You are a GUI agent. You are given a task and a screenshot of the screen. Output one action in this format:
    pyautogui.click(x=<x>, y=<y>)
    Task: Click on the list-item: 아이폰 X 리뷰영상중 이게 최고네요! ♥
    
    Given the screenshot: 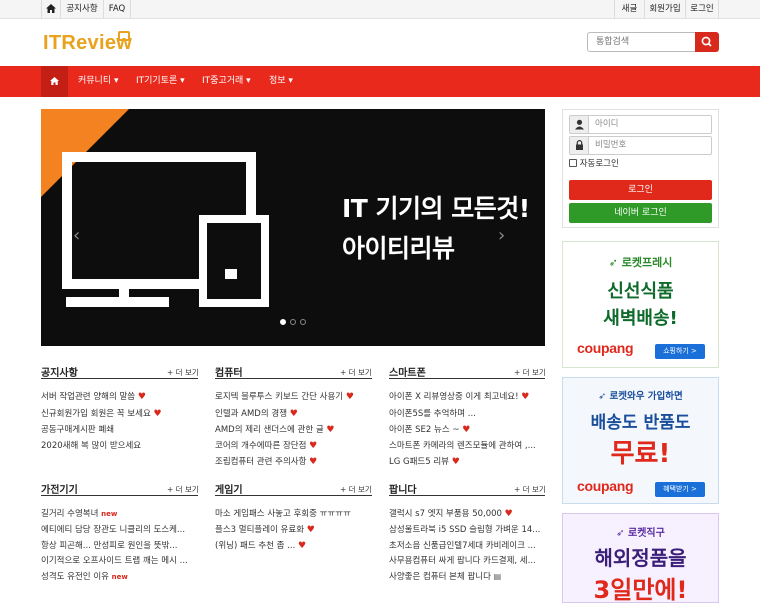 What is the action you would take?
    pyautogui.click(x=467, y=396)
    